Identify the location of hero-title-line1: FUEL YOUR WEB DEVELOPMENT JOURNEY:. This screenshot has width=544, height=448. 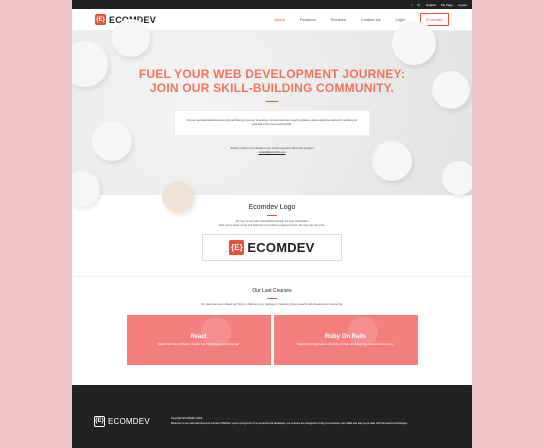
(272, 74).